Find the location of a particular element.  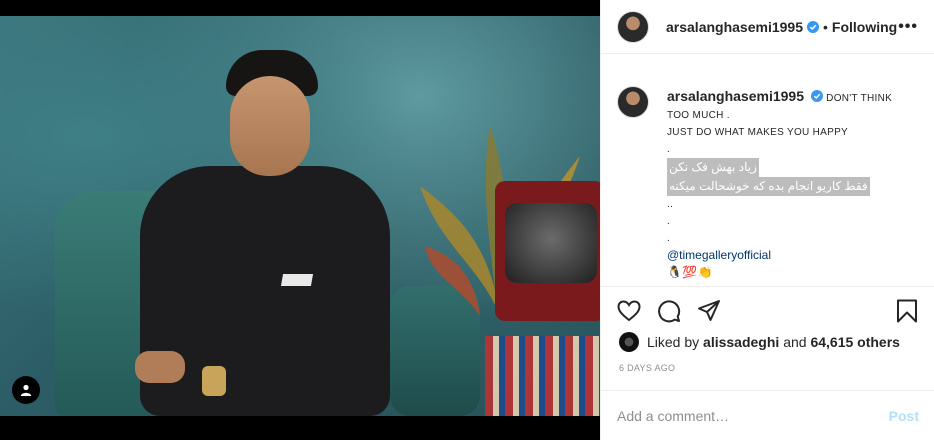

caption-line: DON'T THINK is located at coordinates (859, 98).